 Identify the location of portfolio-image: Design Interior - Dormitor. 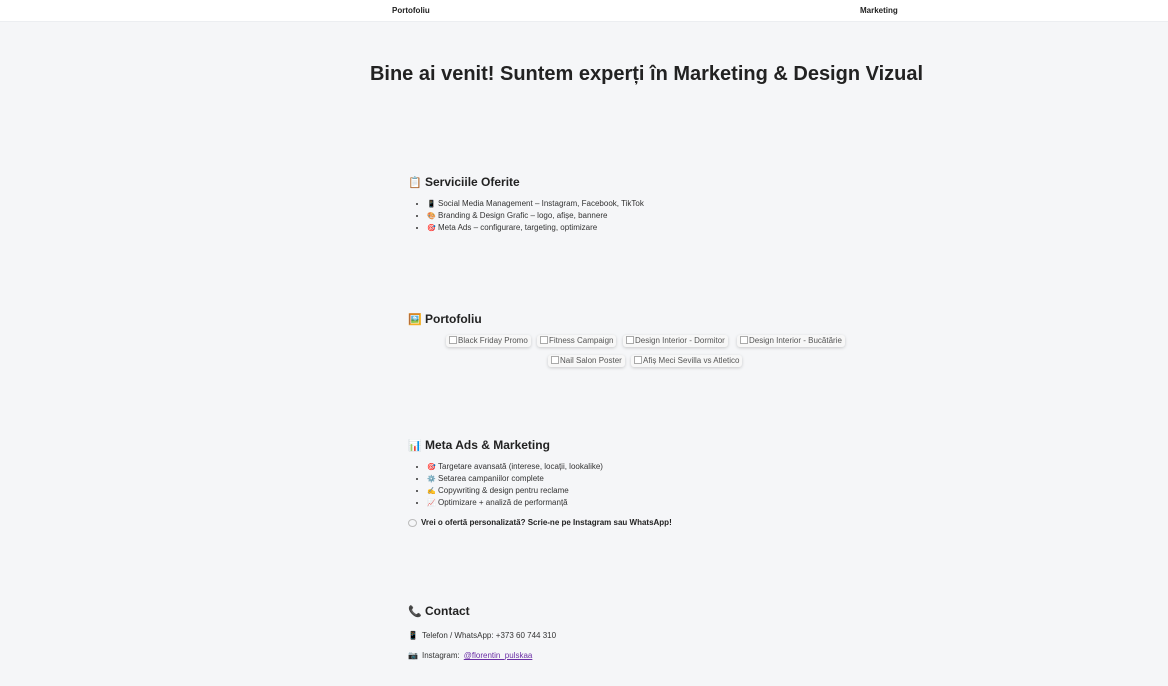
(675, 341).